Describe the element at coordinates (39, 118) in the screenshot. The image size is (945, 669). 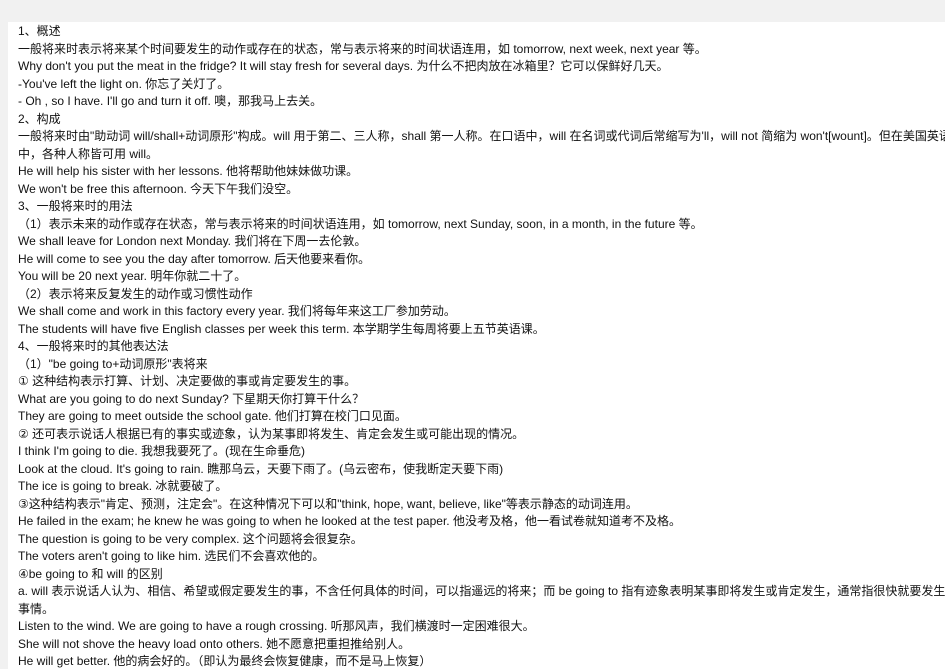
I see `text-line: 2、构成` at that location.